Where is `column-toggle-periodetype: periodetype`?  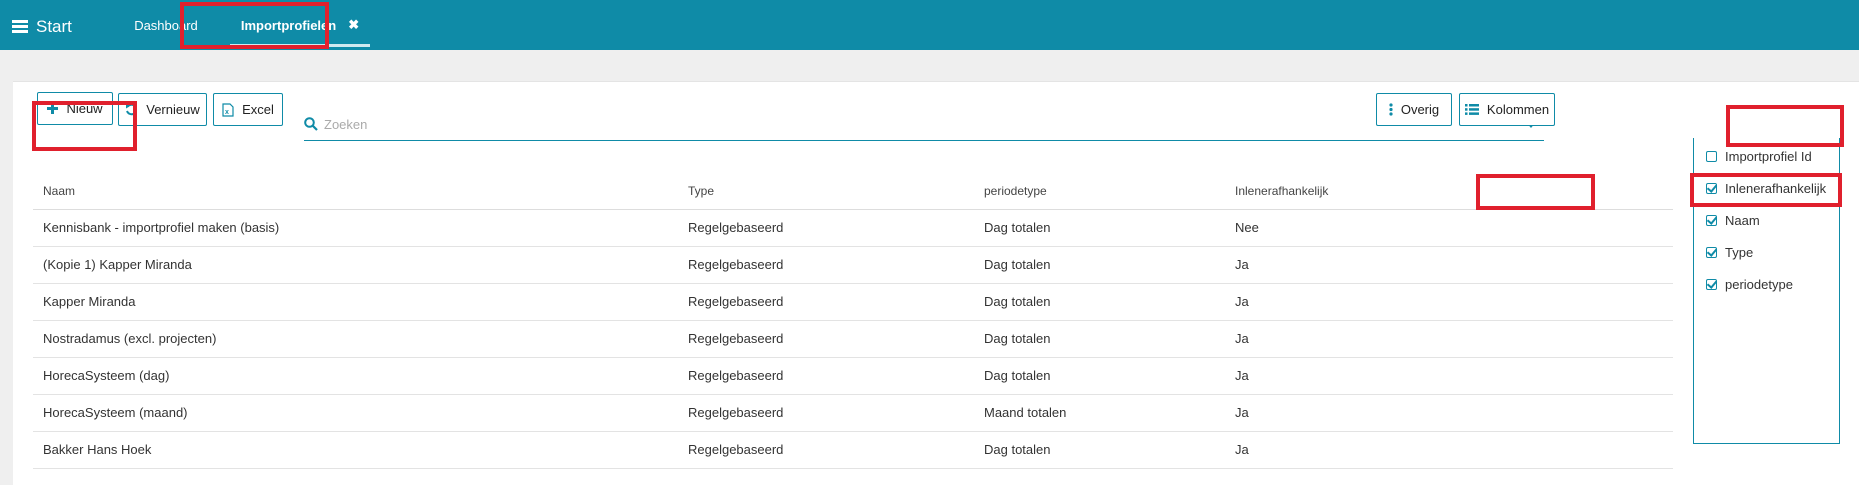 column-toggle-periodetype: periodetype is located at coordinates (1767, 284).